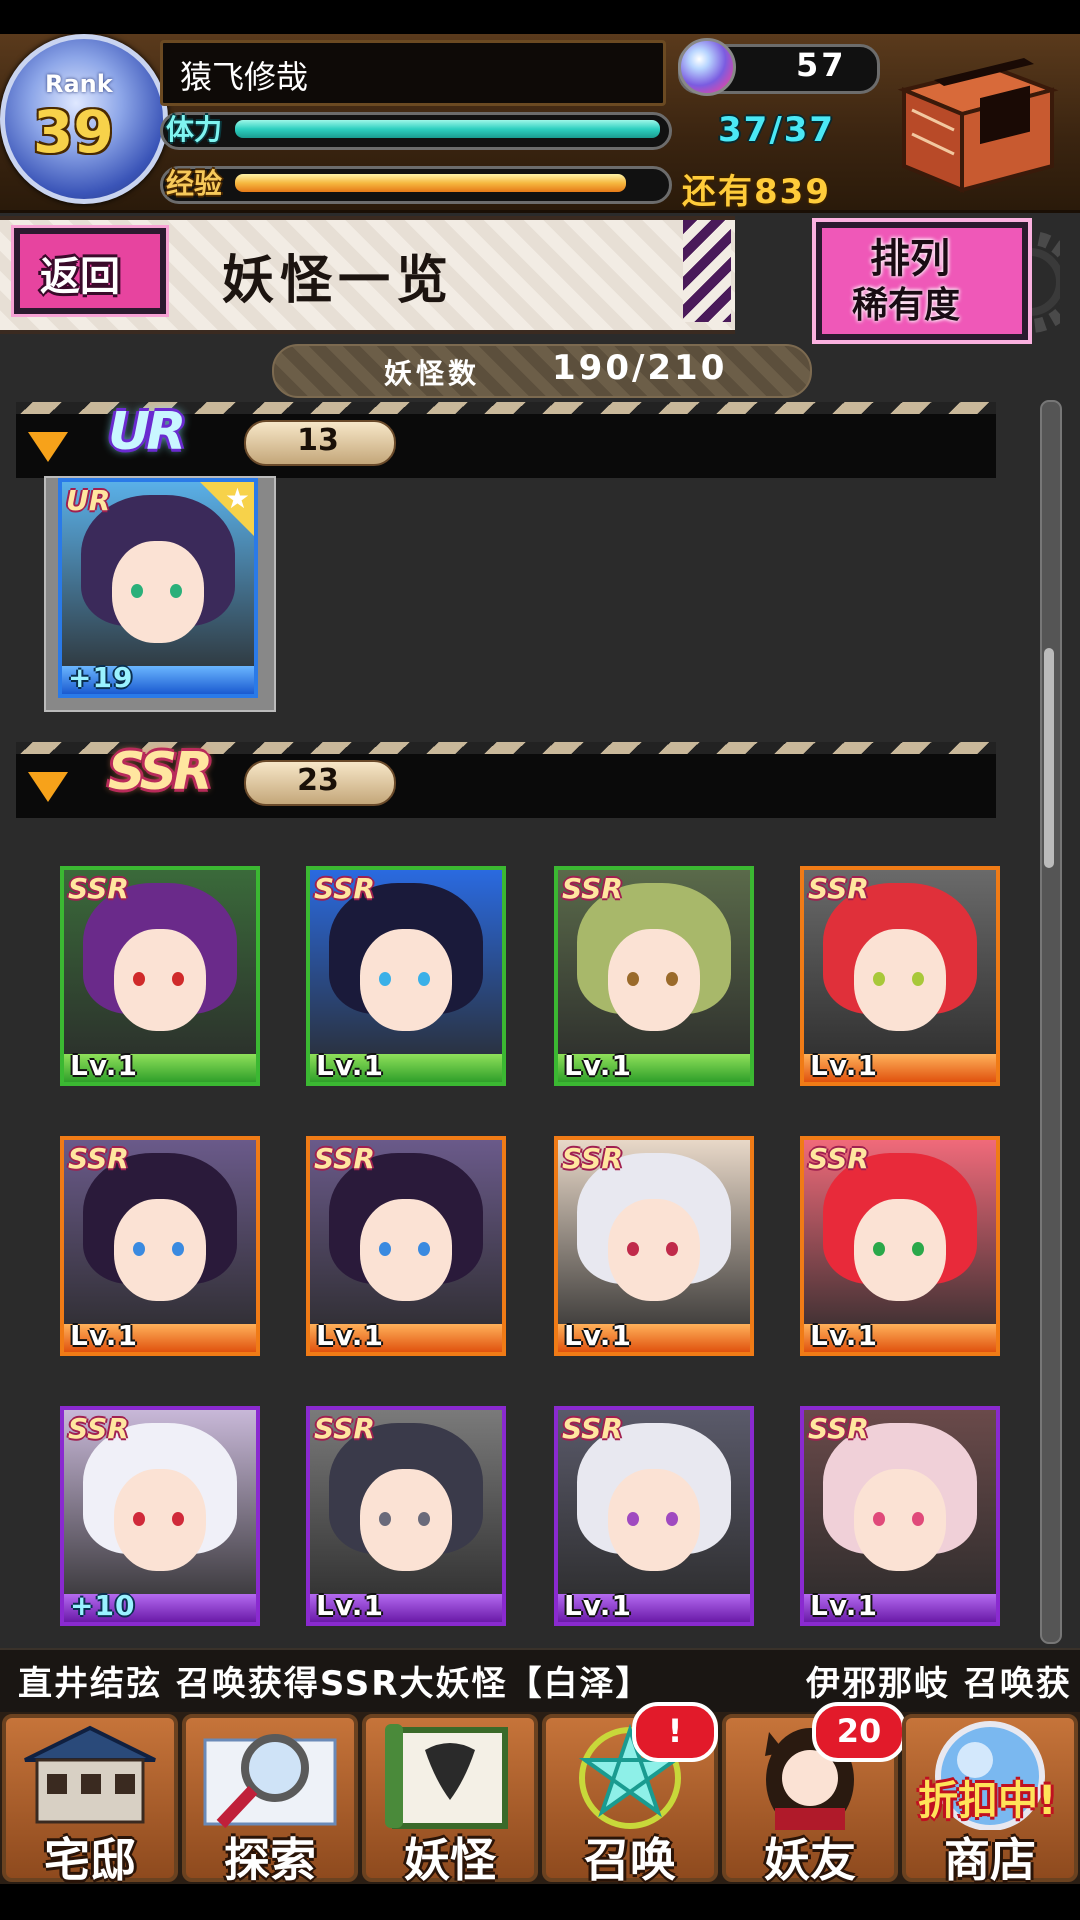 This screenshot has height=1920, width=1080. I want to click on monster-card: UR +19 ★, so click(158, 588).